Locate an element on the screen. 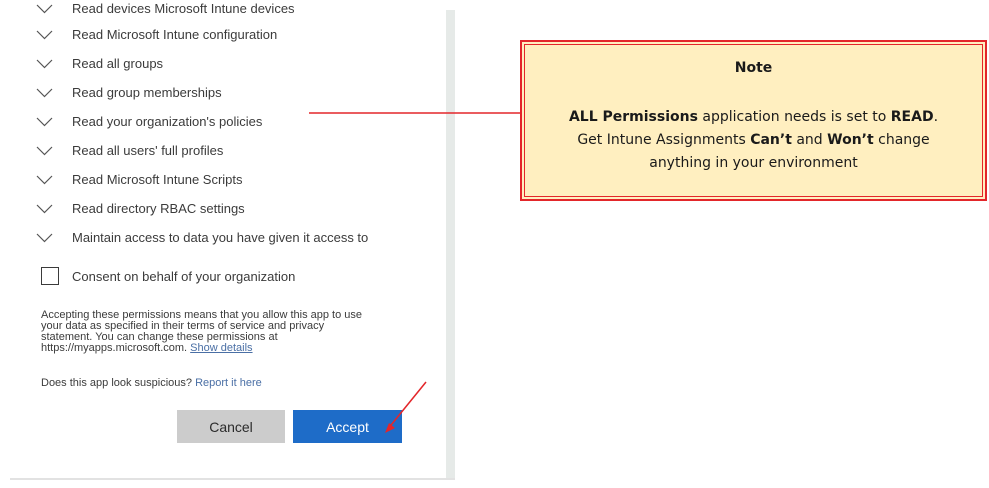 The width and height of the screenshot is (989, 488). permission-item: Read Microsoft Intune configuration is located at coordinates (202, 34).